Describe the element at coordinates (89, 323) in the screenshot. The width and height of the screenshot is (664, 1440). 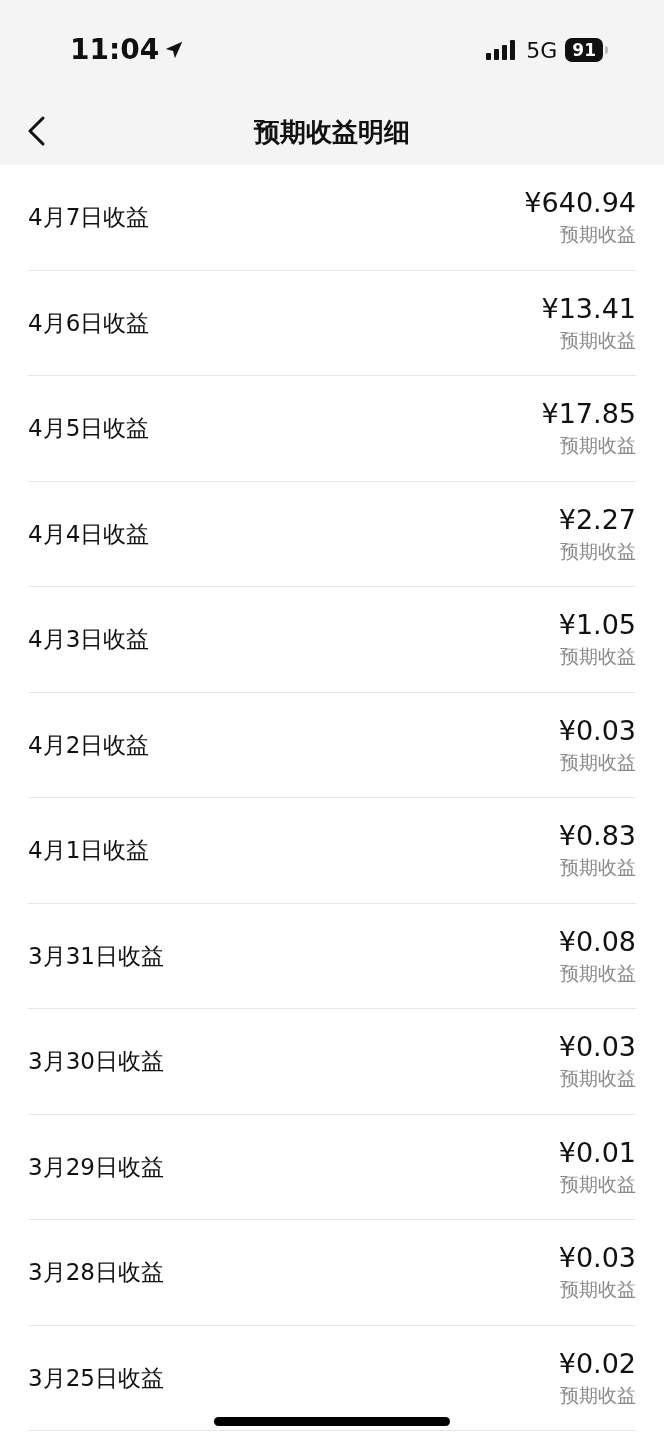
I see `row-label: 4月6日收益` at that location.